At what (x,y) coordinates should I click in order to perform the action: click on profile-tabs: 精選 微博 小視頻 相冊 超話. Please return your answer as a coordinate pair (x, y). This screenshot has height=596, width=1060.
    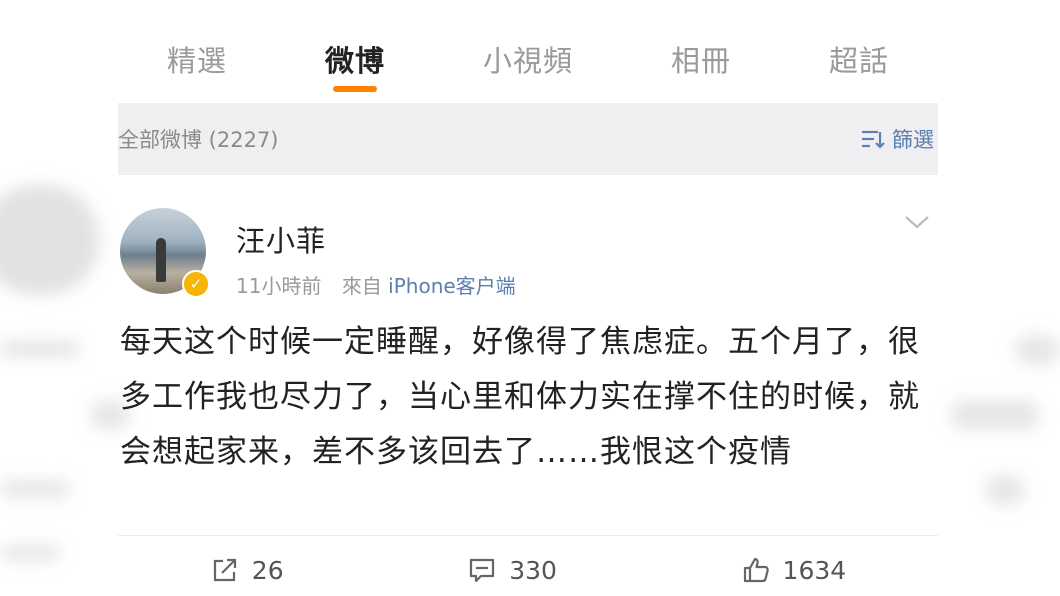
    Looking at the image, I should click on (528, 66).